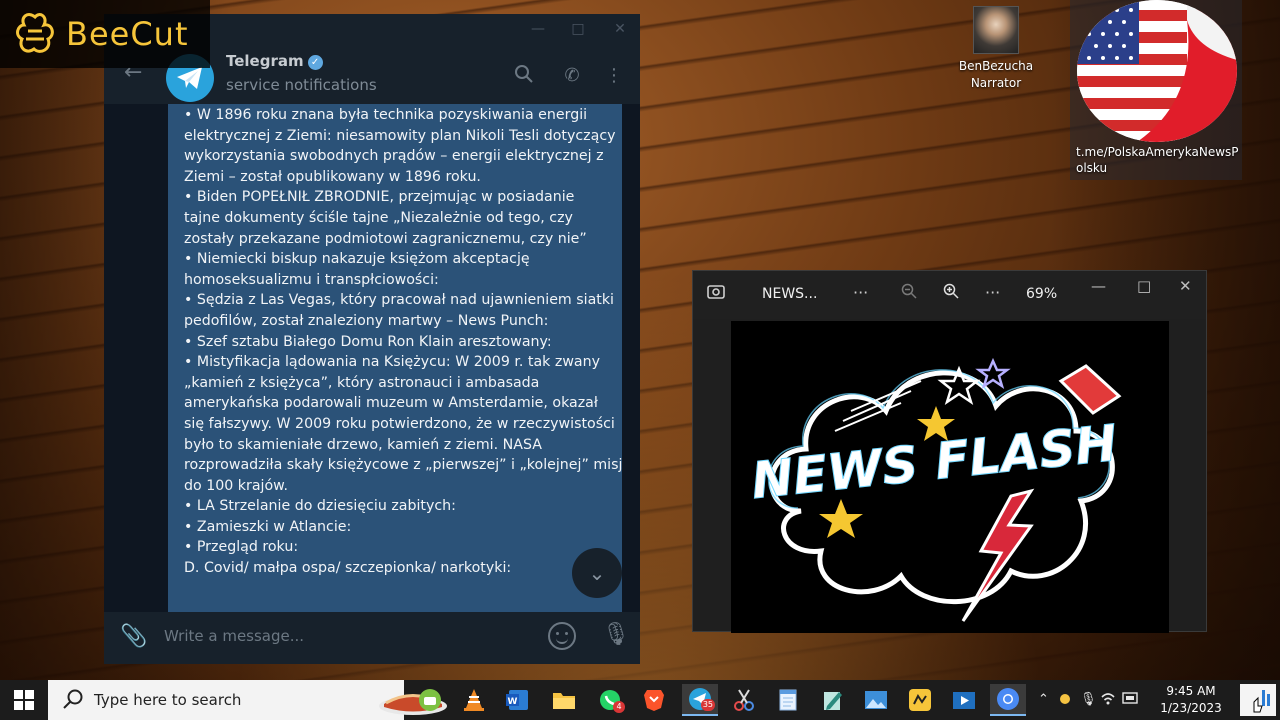  Describe the element at coordinates (996, 83) in the screenshot. I see `narrator-label-line2: Narrator` at that location.